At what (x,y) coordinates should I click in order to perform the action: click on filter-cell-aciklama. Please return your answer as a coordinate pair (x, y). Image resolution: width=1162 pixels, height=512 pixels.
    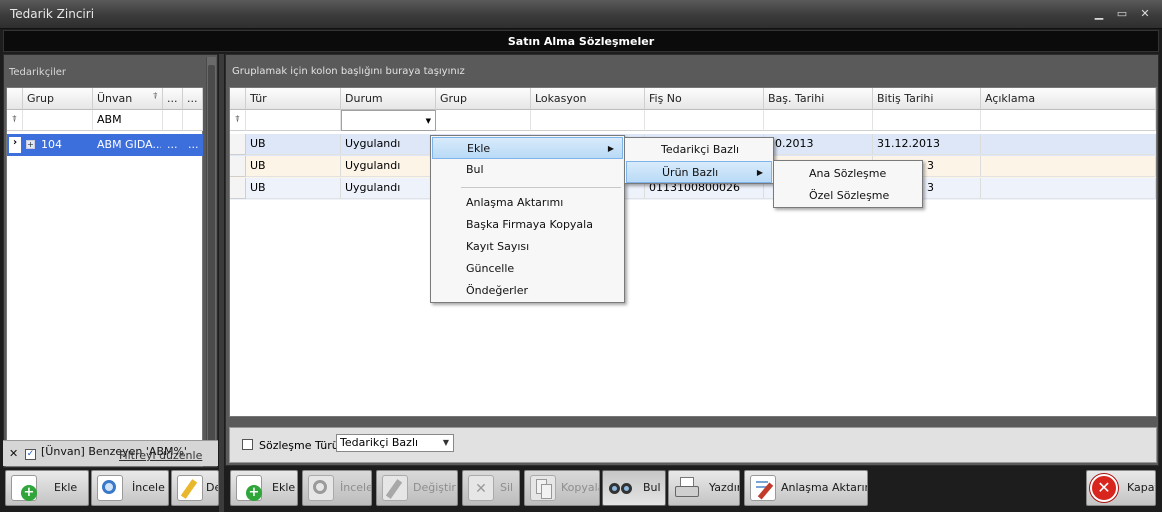
    Looking at the image, I should click on (1068, 120).